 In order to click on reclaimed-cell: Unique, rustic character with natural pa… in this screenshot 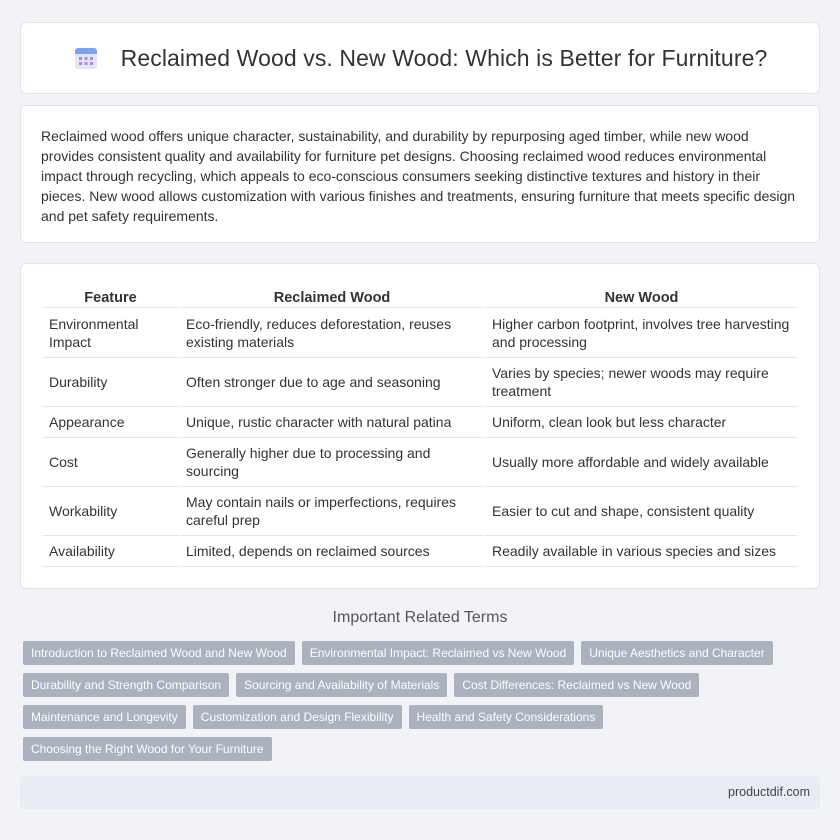, I will do `click(332, 422)`.